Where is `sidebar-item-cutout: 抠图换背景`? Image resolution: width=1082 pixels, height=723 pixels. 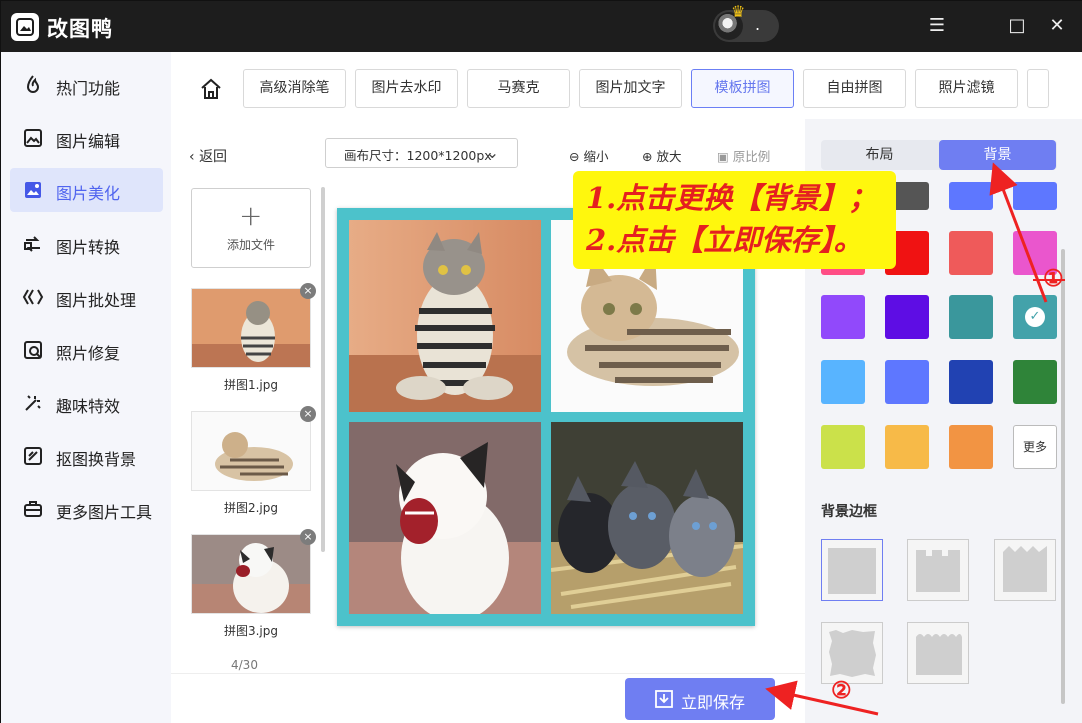 sidebar-item-cutout: 抠图换背景 is located at coordinates (86, 456).